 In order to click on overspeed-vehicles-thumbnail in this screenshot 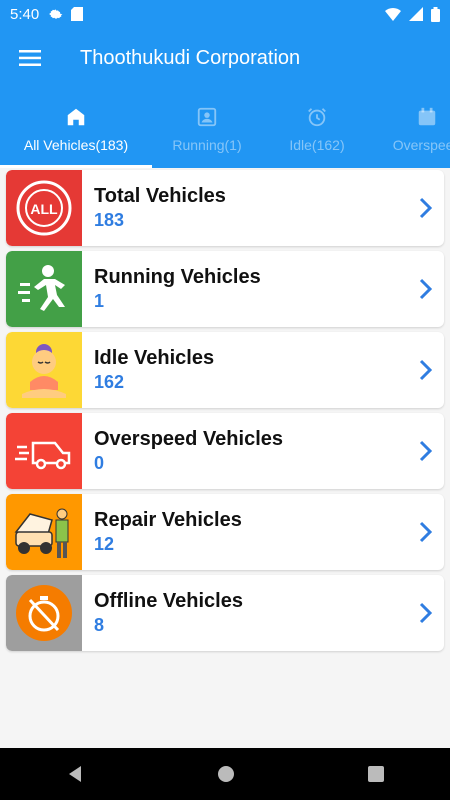, I will do `click(44, 451)`.